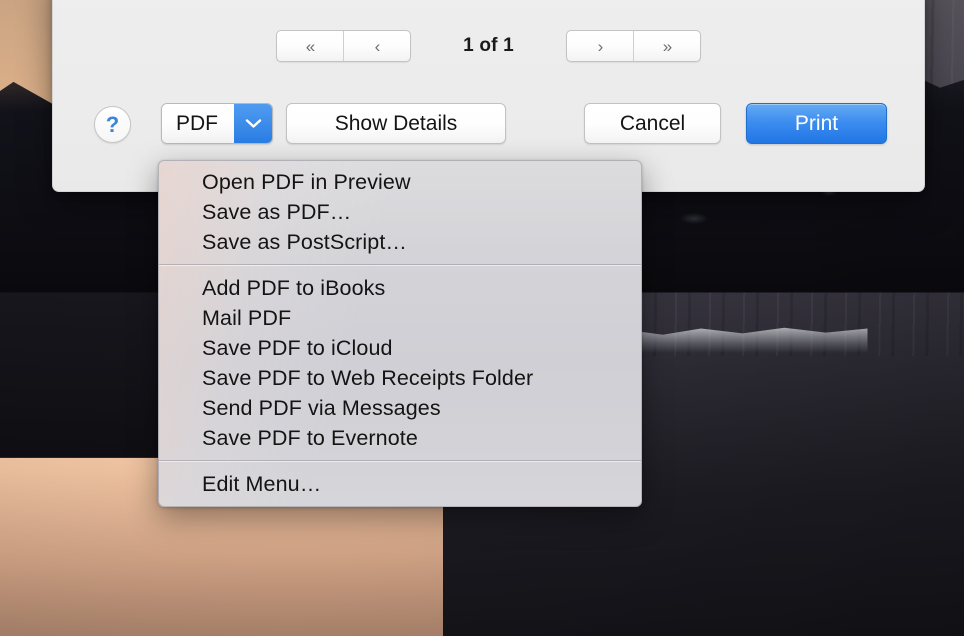  What do you see at coordinates (321, 407) in the screenshot?
I see `menu-item-label: Send PDF via Messages` at bounding box center [321, 407].